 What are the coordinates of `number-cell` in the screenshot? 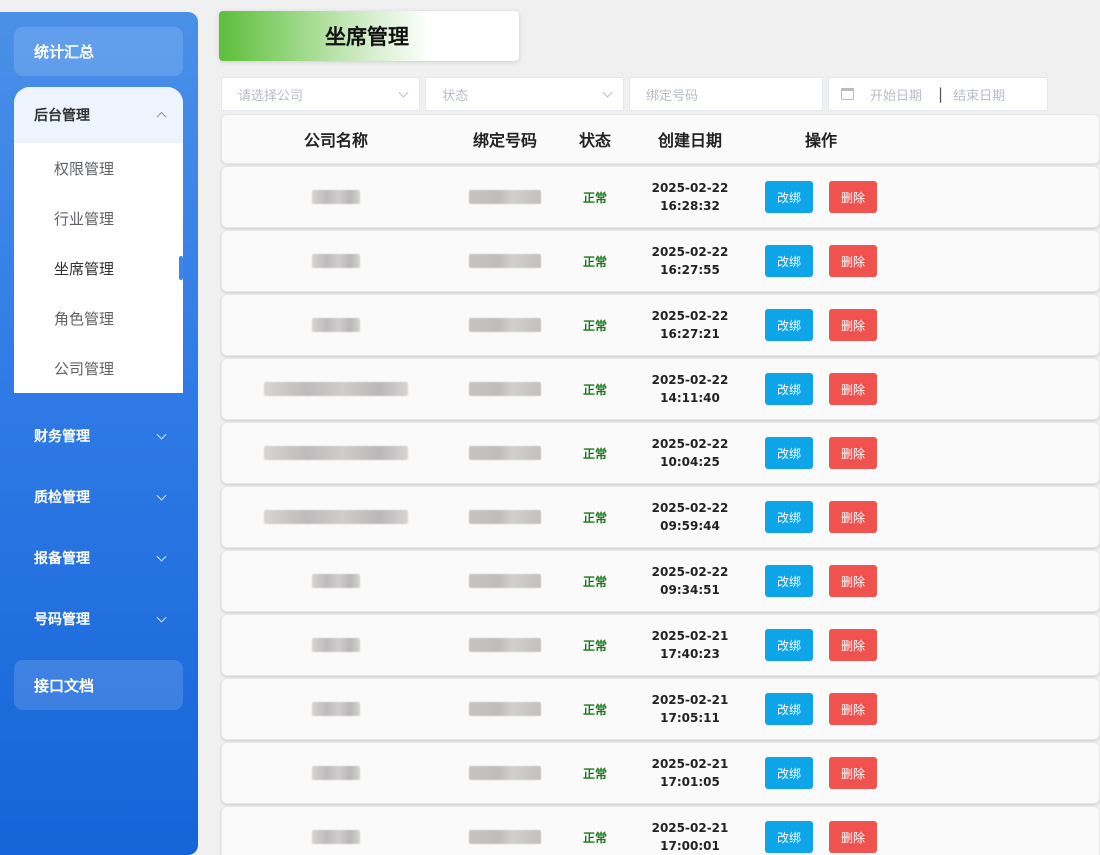 It's located at (505, 197).